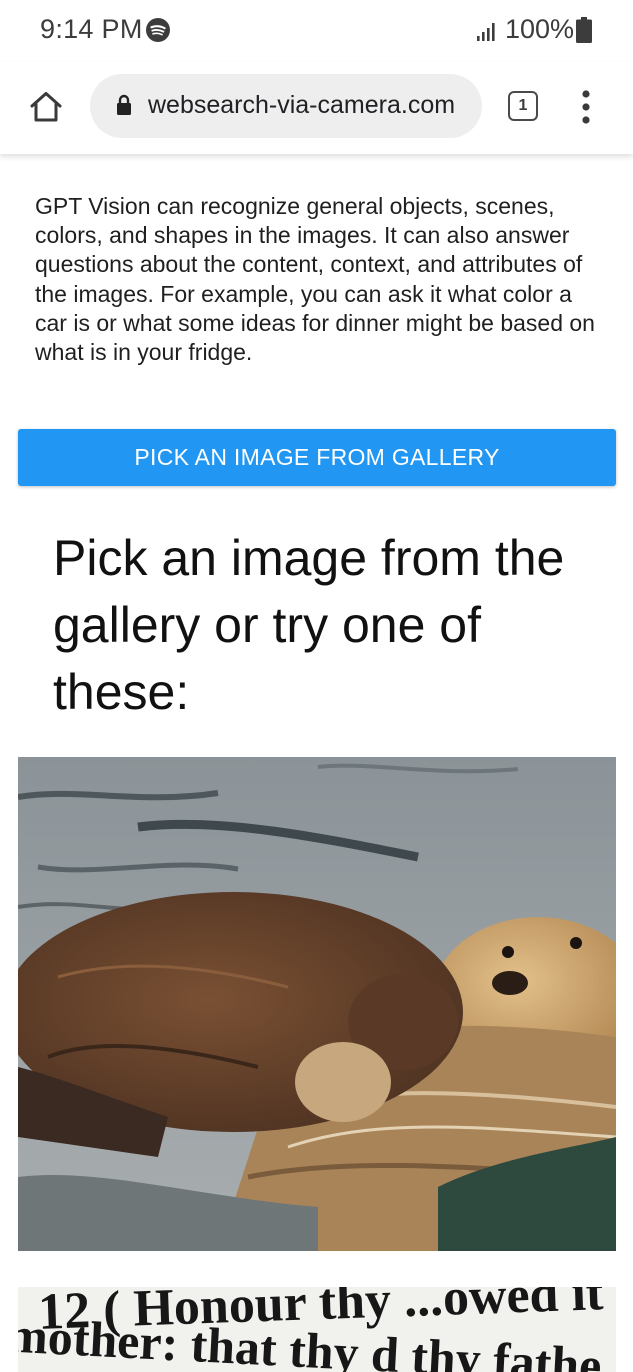 The height and width of the screenshot is (1372, 633). I want to click on signal-icon, so click(486, 32).